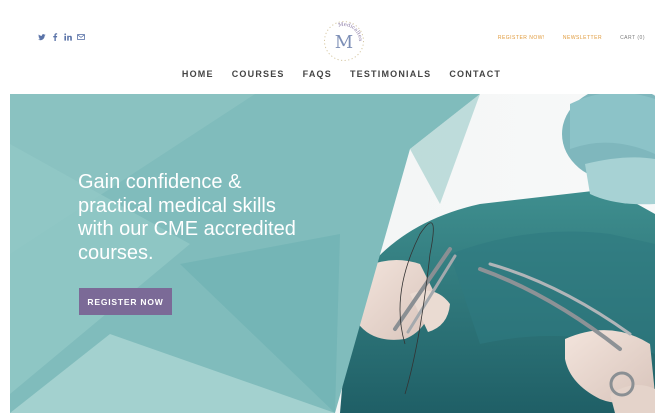  Describe the element at coordinates (390, 74) in the screenshot. I see `nav-testimonials: TESTIMONIALS` at that location.